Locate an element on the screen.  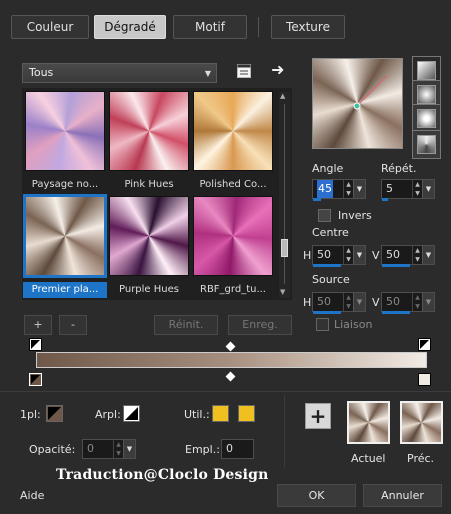
center-h-value: 50 is located at coordinates (324, 254).